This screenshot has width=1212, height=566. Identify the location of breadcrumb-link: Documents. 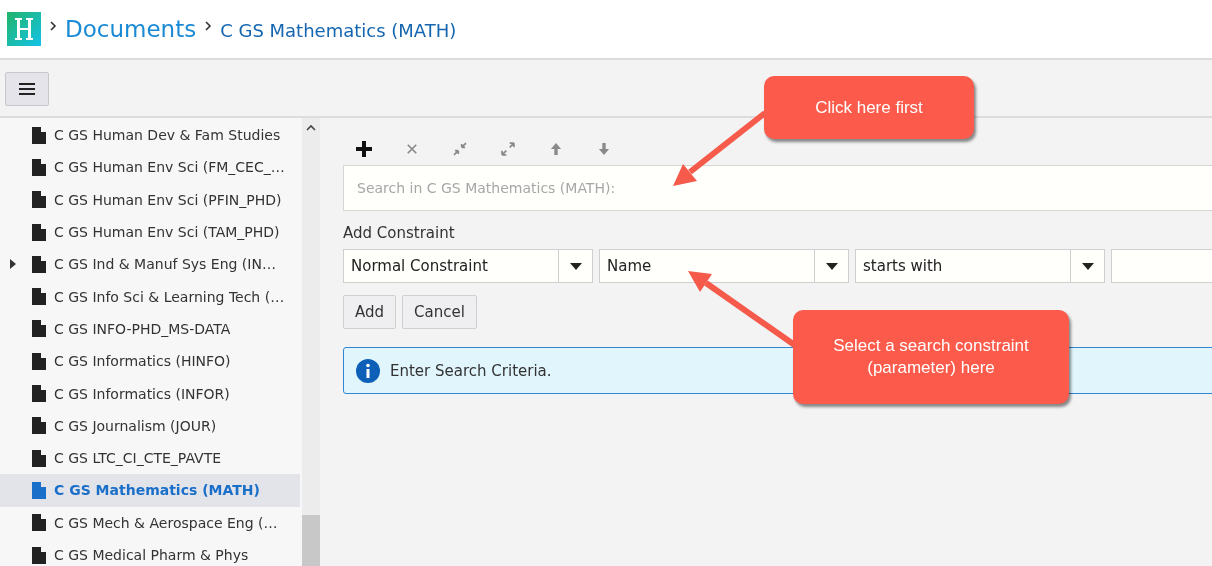
(131, 29).